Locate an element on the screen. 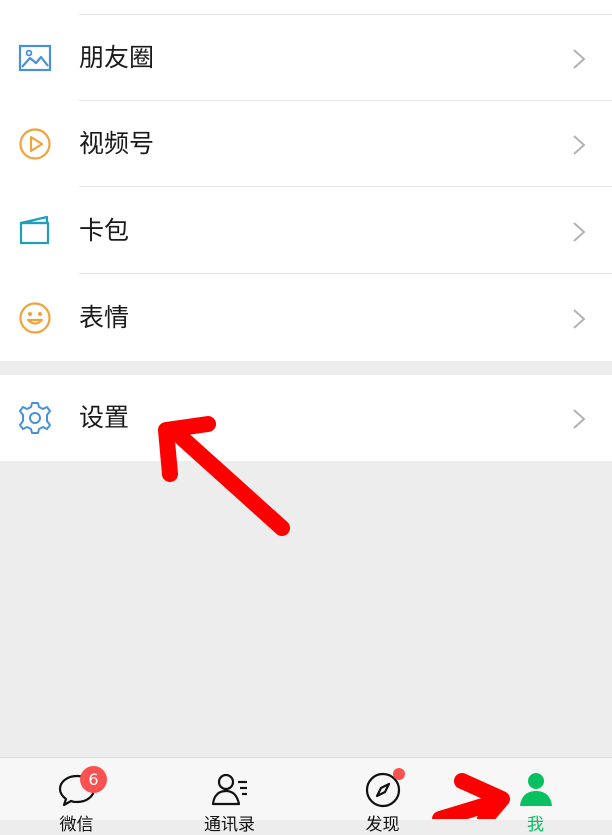 Image resolution: width=612 pixels, height=835 pixels. unread-badge: 6 is located at coordinates (93, 779).